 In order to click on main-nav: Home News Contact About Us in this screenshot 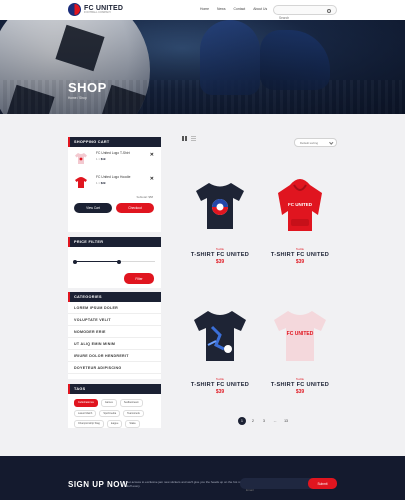, I will do `click(233, 9)`.